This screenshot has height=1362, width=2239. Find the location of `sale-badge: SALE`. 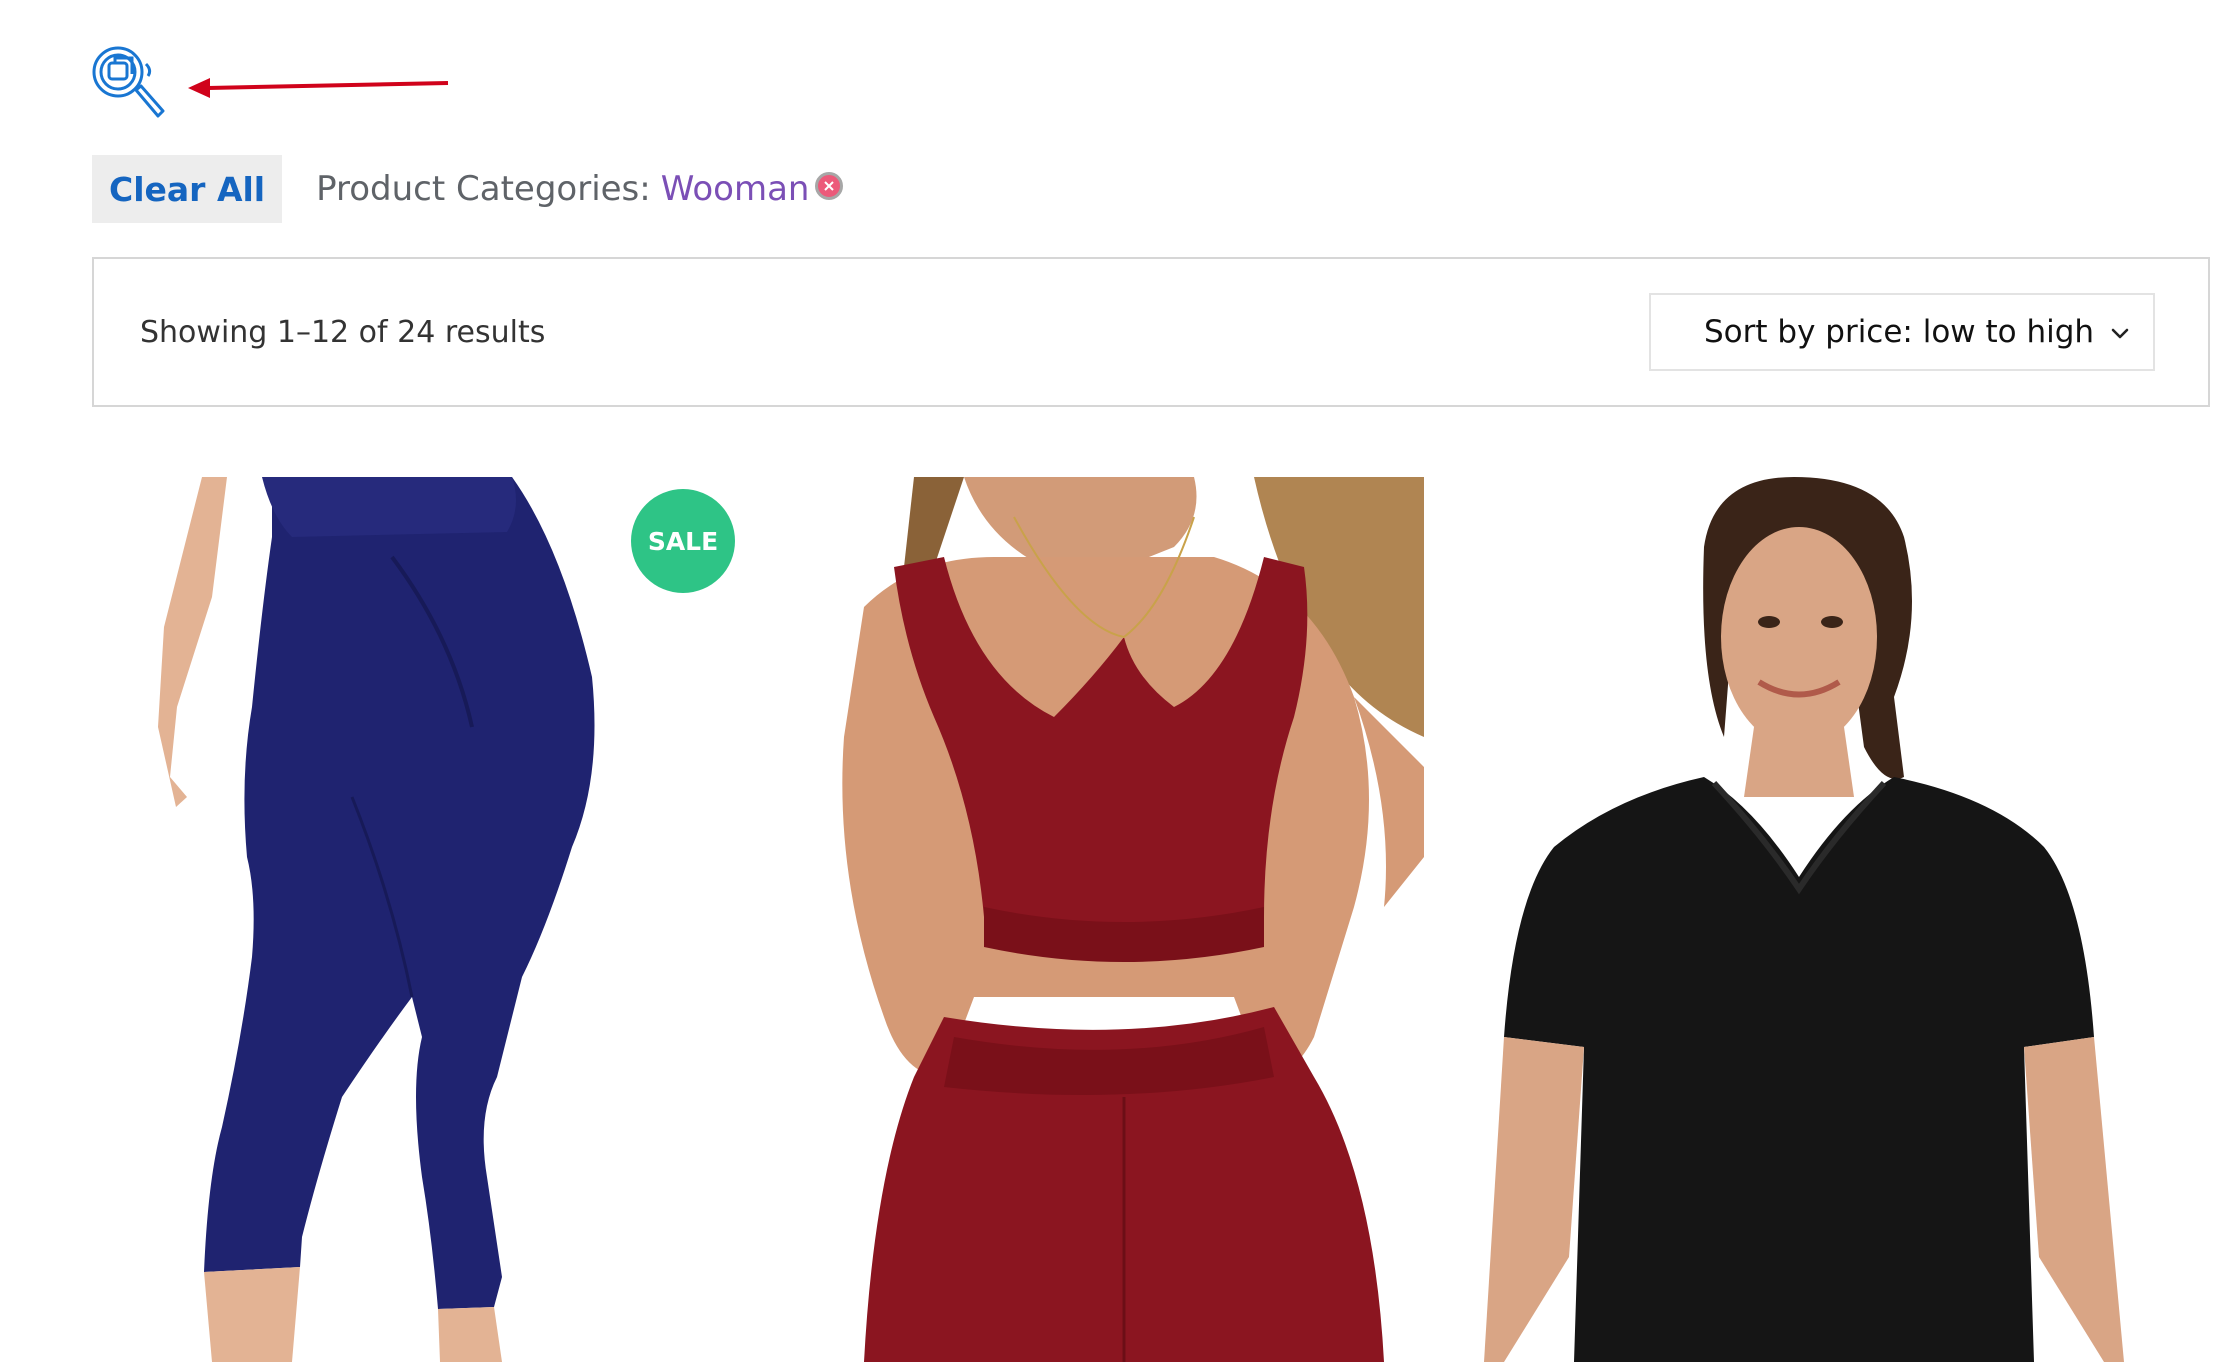

sale-badge: SALE is located at coordinates (683, 541).